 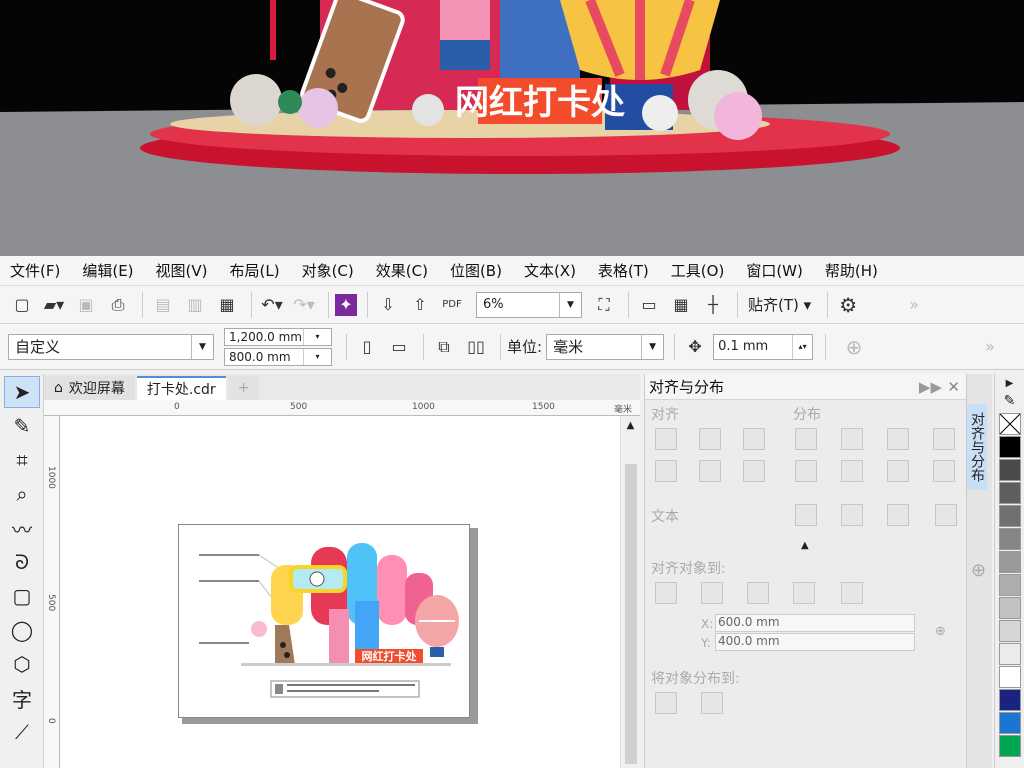 What do you see at coordinates (940, 631) in the screenshot?
I see `pick-point-icon: ⊕` at bounding box center [940, 631].